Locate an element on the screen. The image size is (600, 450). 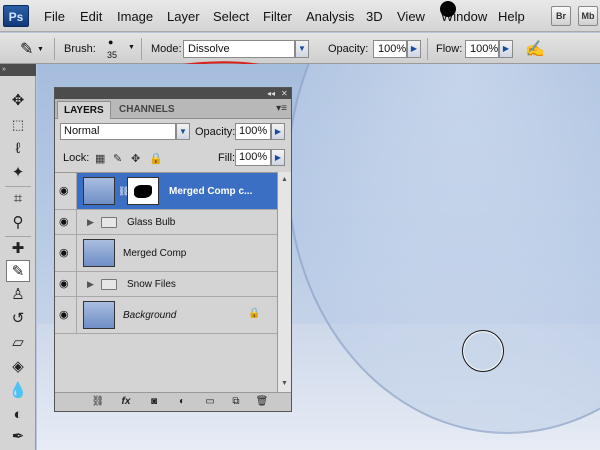
opacity-label: Opacity: is located at coordinates (348, 49).